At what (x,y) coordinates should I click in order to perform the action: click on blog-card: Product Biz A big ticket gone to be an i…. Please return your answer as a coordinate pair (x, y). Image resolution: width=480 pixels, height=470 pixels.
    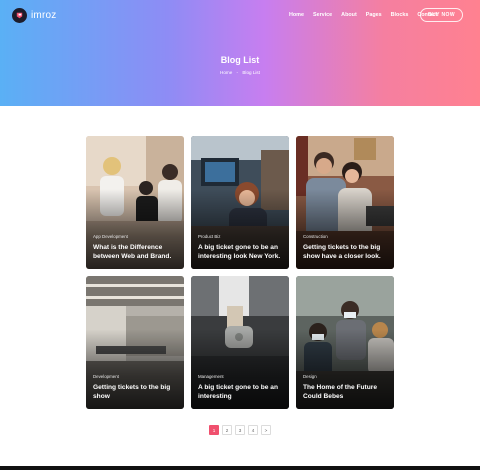
    Looking at the image, I should click on (240, 202).